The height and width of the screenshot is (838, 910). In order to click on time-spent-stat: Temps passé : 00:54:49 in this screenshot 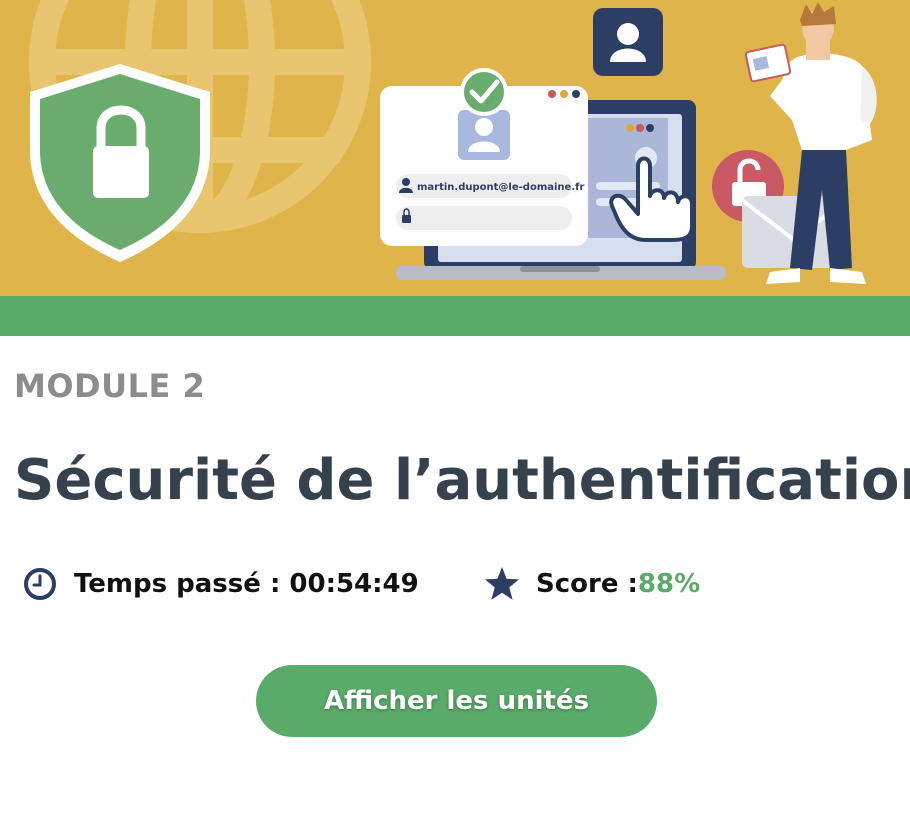, I will do `click(220, 584)`.